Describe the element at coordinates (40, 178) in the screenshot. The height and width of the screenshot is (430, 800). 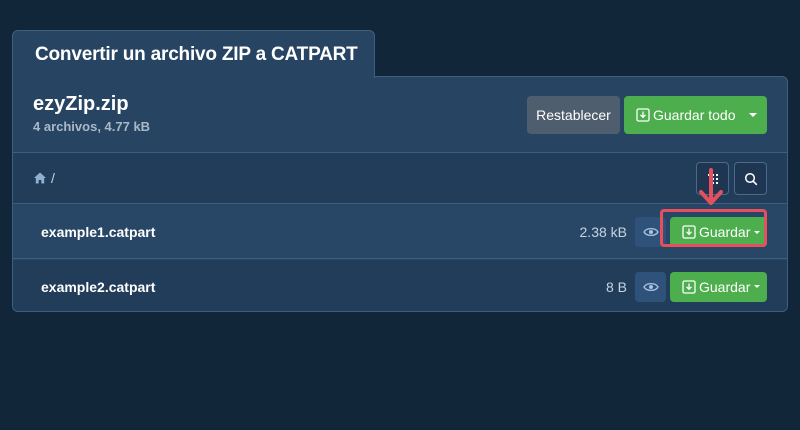
I see `home-icon` at that location.